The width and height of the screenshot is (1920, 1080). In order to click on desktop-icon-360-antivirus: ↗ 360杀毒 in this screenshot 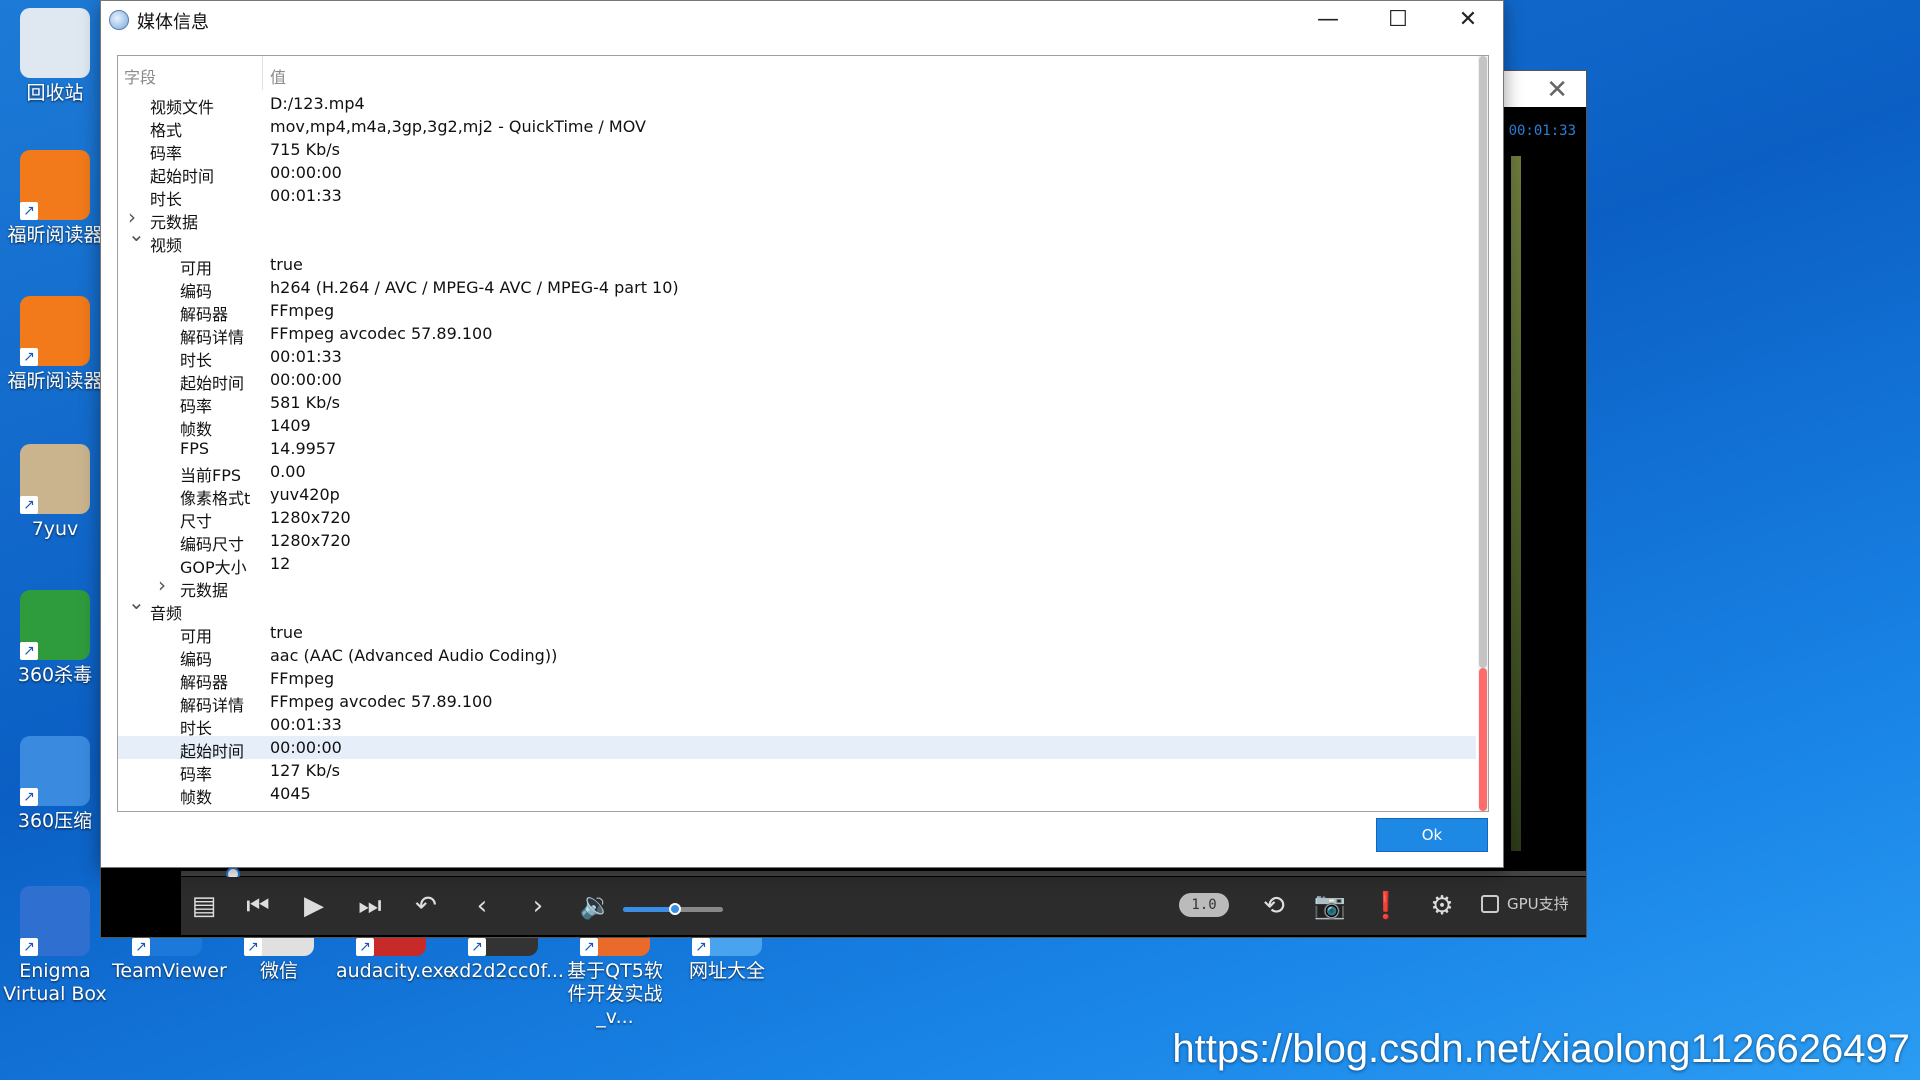, I will do `click(55, 638)`.